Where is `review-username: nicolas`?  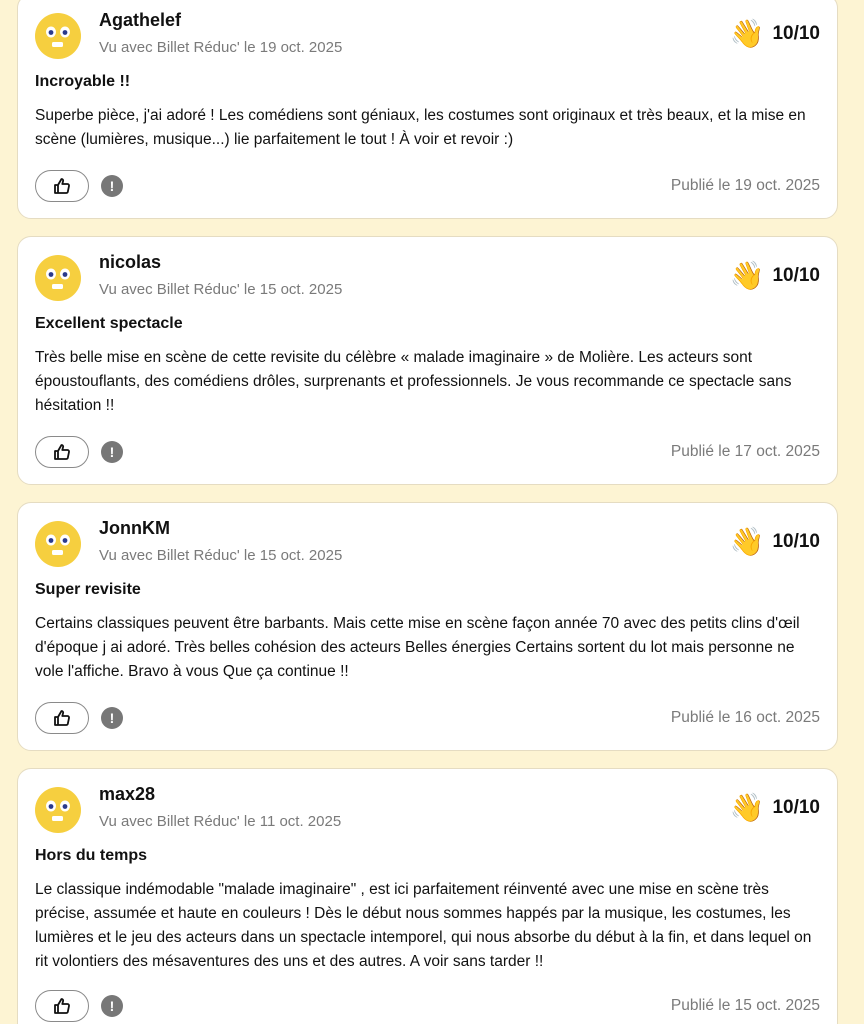 review-username: nicolas is located at coordinates (130, 262).